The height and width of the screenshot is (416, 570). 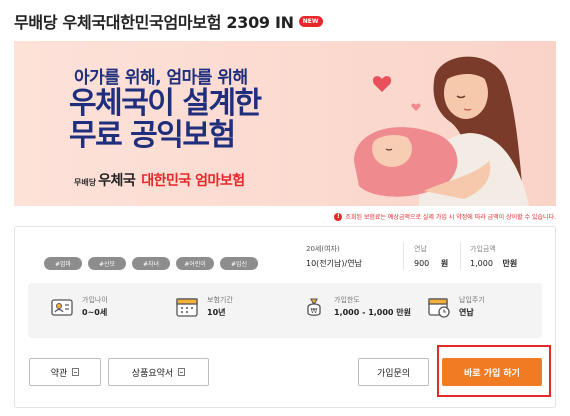 I want to click on subscription-amount: 1,000, so click(x=481, y=263).